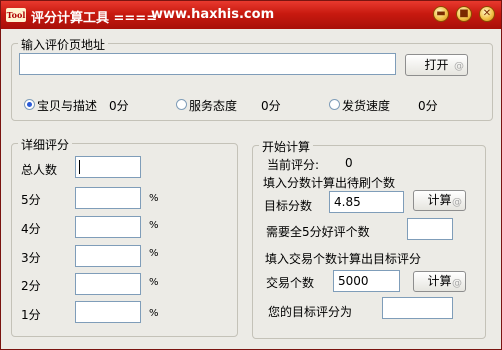 The height and width of the screenshot is (350, 502). I want to click on calc-group-legend: 开始计算, so click(286, 146).